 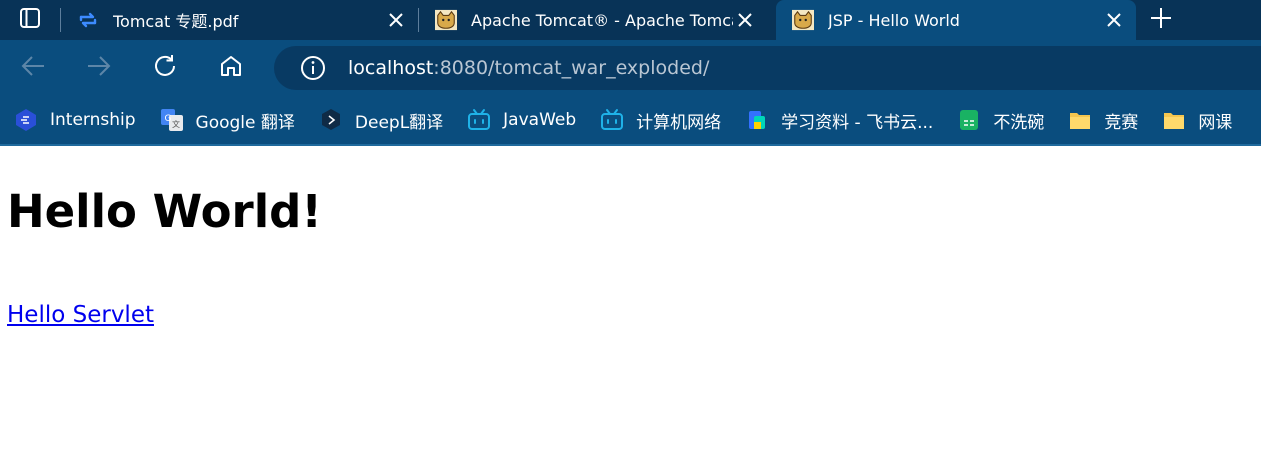 I want to click on svg-text: 文, so click(x=176, y=124).